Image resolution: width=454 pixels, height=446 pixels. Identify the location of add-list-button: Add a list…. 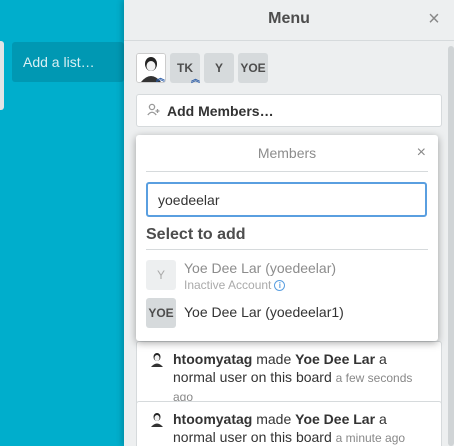
(68, 62).